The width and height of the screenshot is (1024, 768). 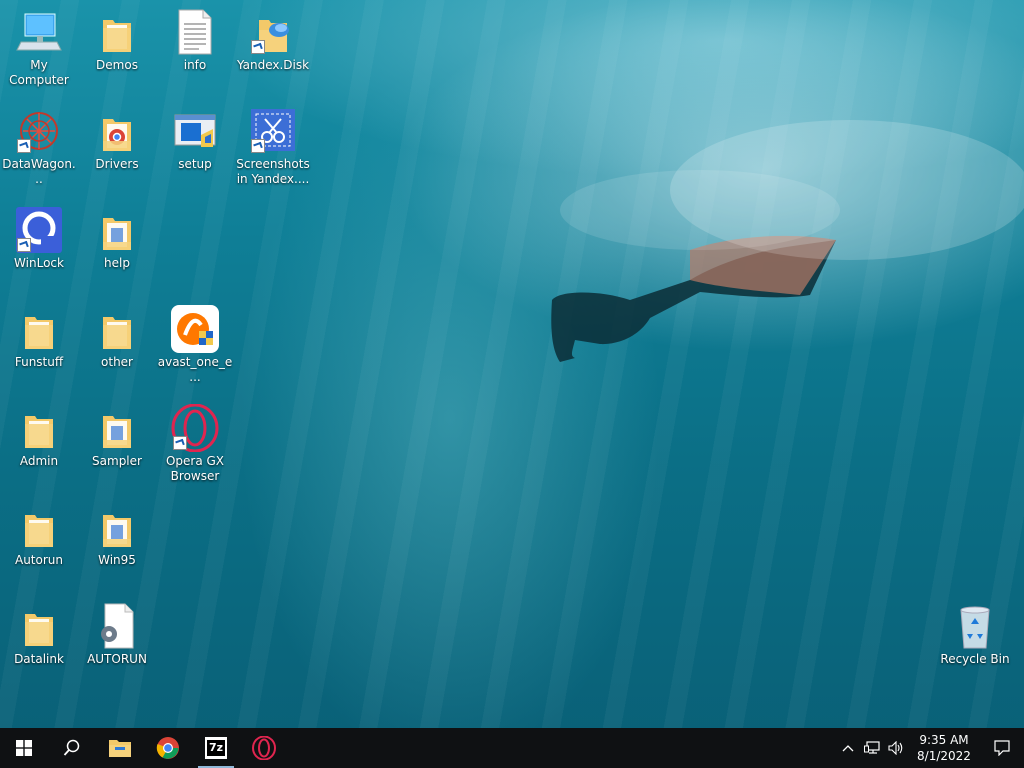 What do you see at coordinates (195, 164) in the screenshot?
I see `desktop-icon-label: setup` at bounding box center [195, 164].